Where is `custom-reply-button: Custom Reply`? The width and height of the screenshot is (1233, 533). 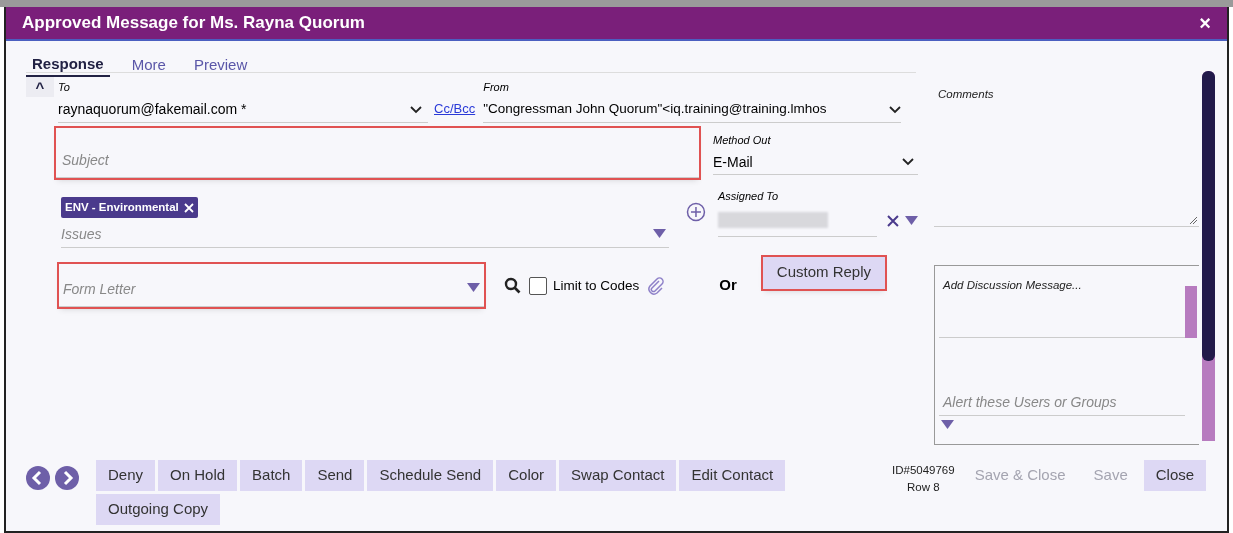
custom-reply-button: Custom Reply is located at coordinates (823, 272).